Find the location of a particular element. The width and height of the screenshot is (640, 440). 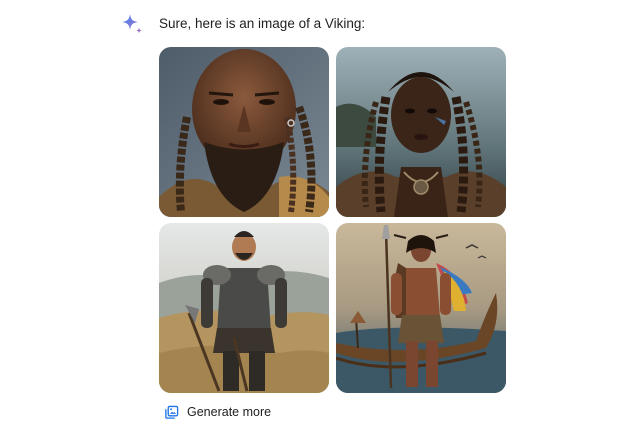

image-stack-icon is located at coordinates (171, 412).